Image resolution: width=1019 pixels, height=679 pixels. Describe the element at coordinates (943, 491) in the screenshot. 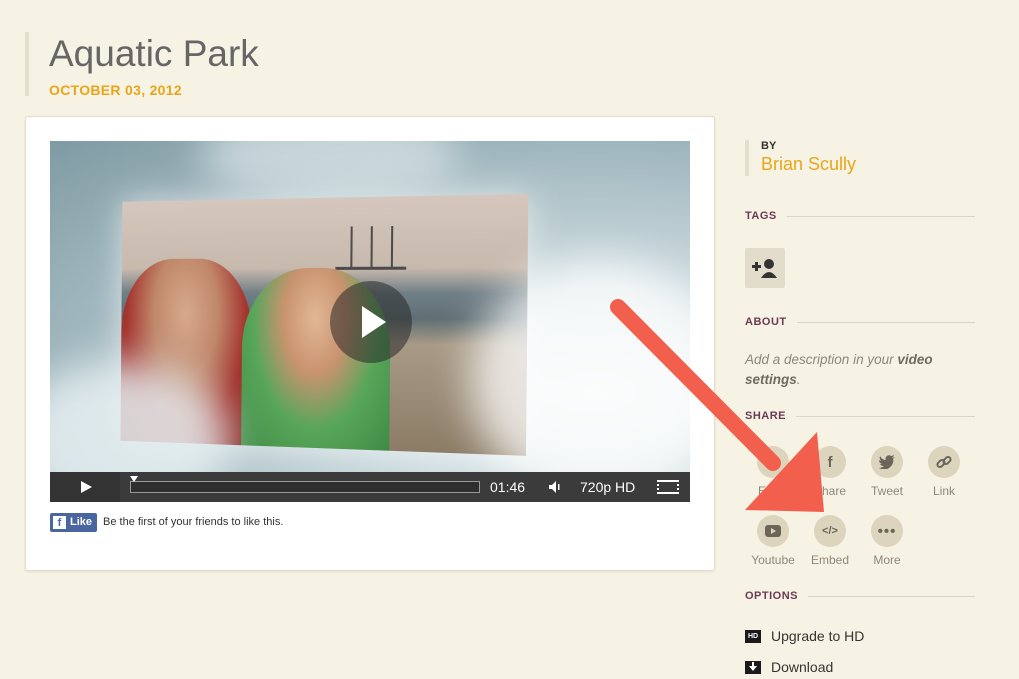

I see `share-link-label: Link` at that location.